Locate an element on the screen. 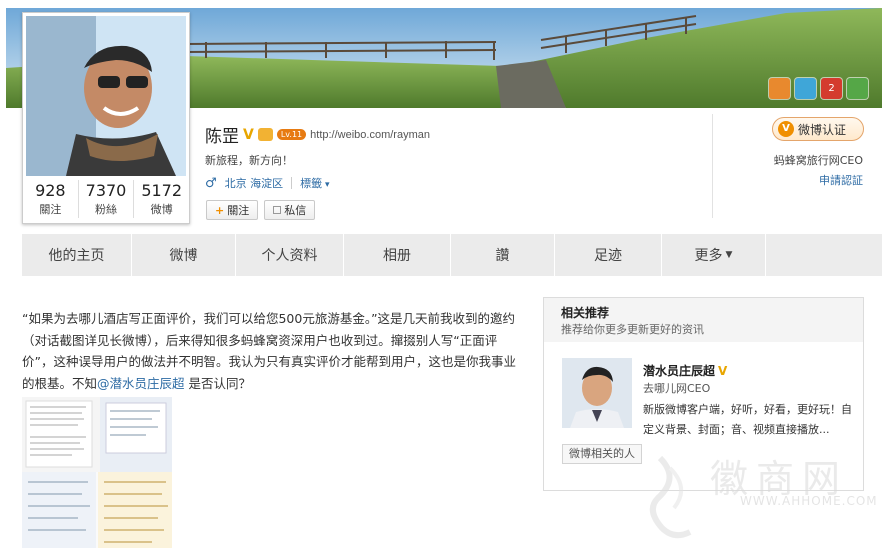  plant-badge-icon is located at coordinates (857, 88).